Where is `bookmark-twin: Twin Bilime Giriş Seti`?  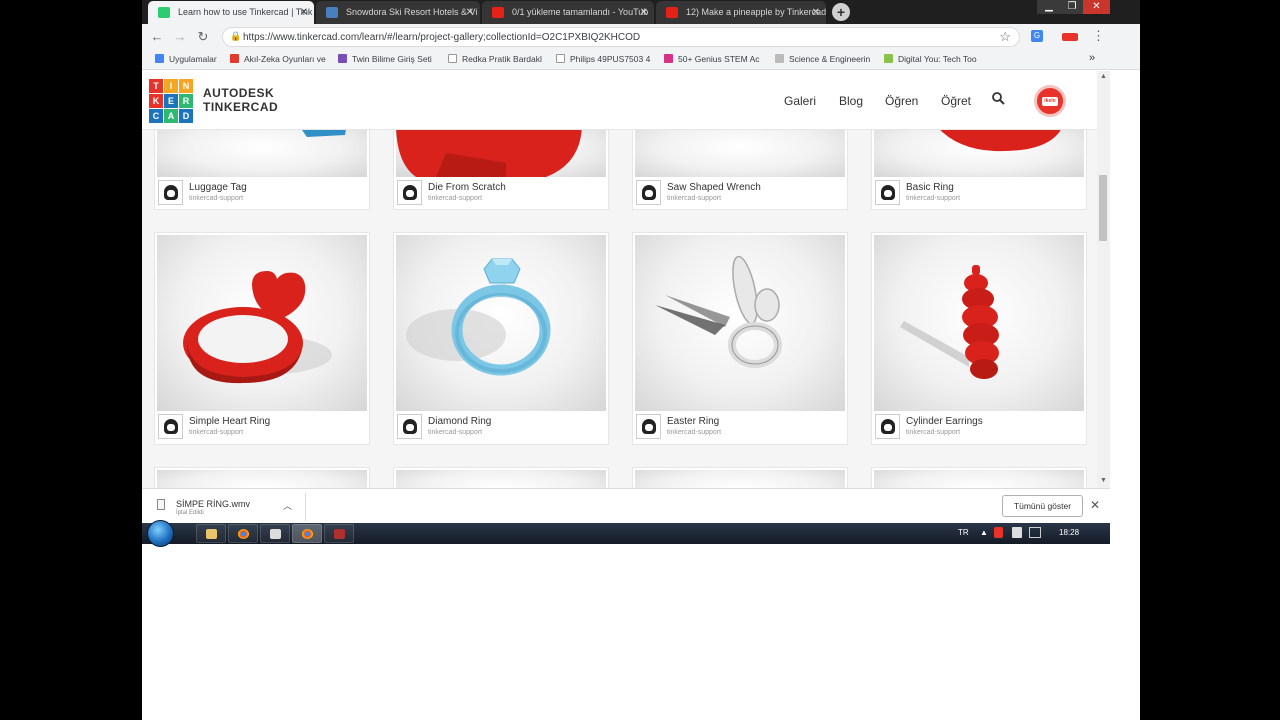
bookmark-twin: Twin Bilime Giriş Seti is located at coordinates (385, 59).